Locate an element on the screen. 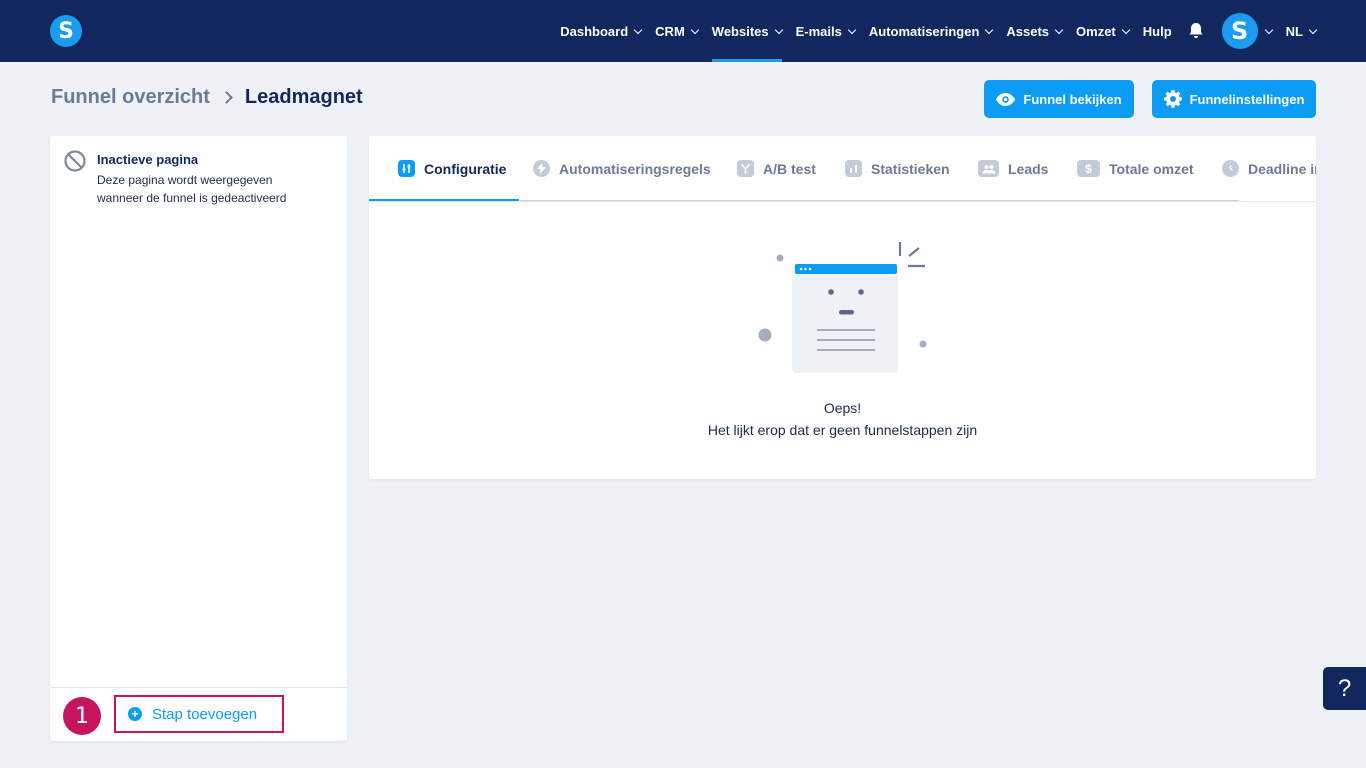 The image size is (1366, 768). tab-ab-test: A/B test is located at coordinates (776, 168).